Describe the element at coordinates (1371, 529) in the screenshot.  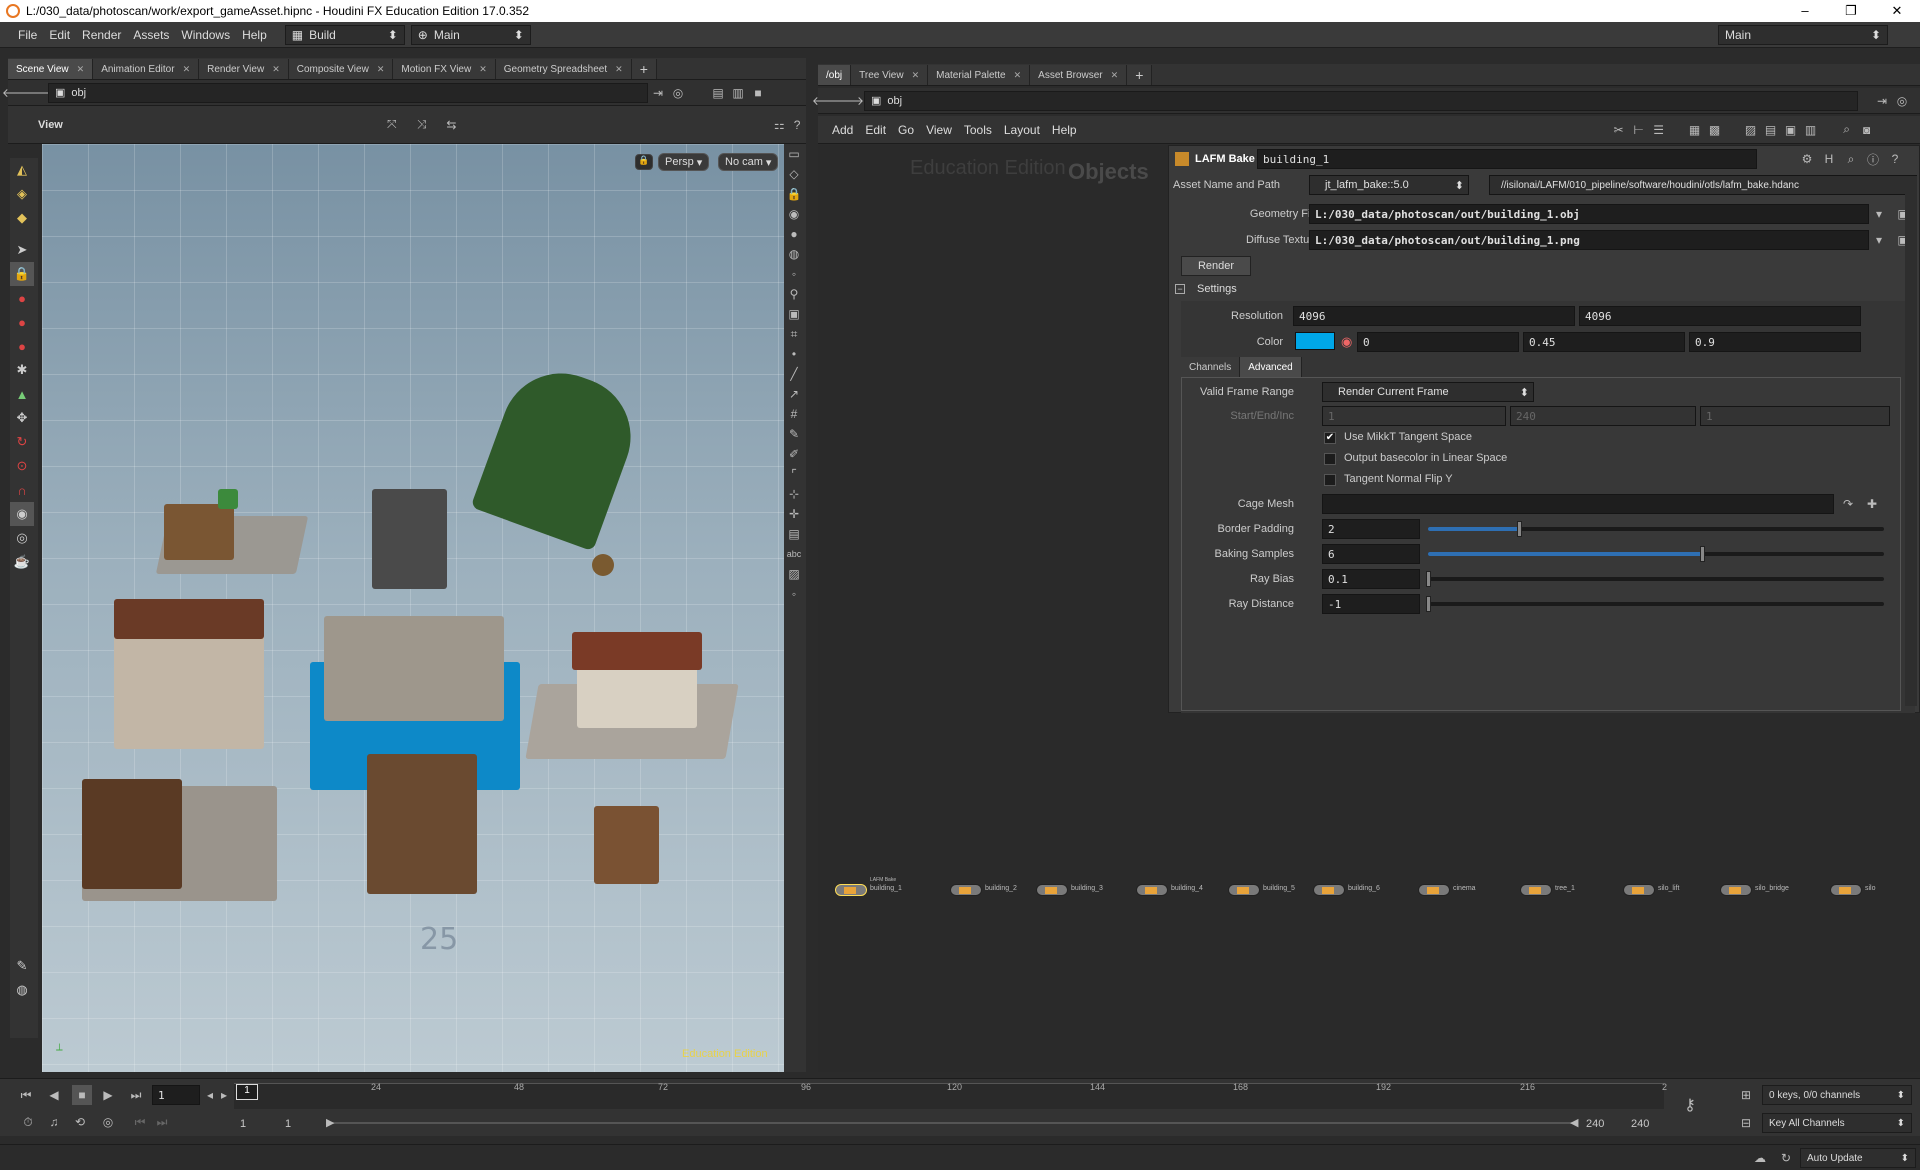
I see `border-padding-field: 2` at that location.